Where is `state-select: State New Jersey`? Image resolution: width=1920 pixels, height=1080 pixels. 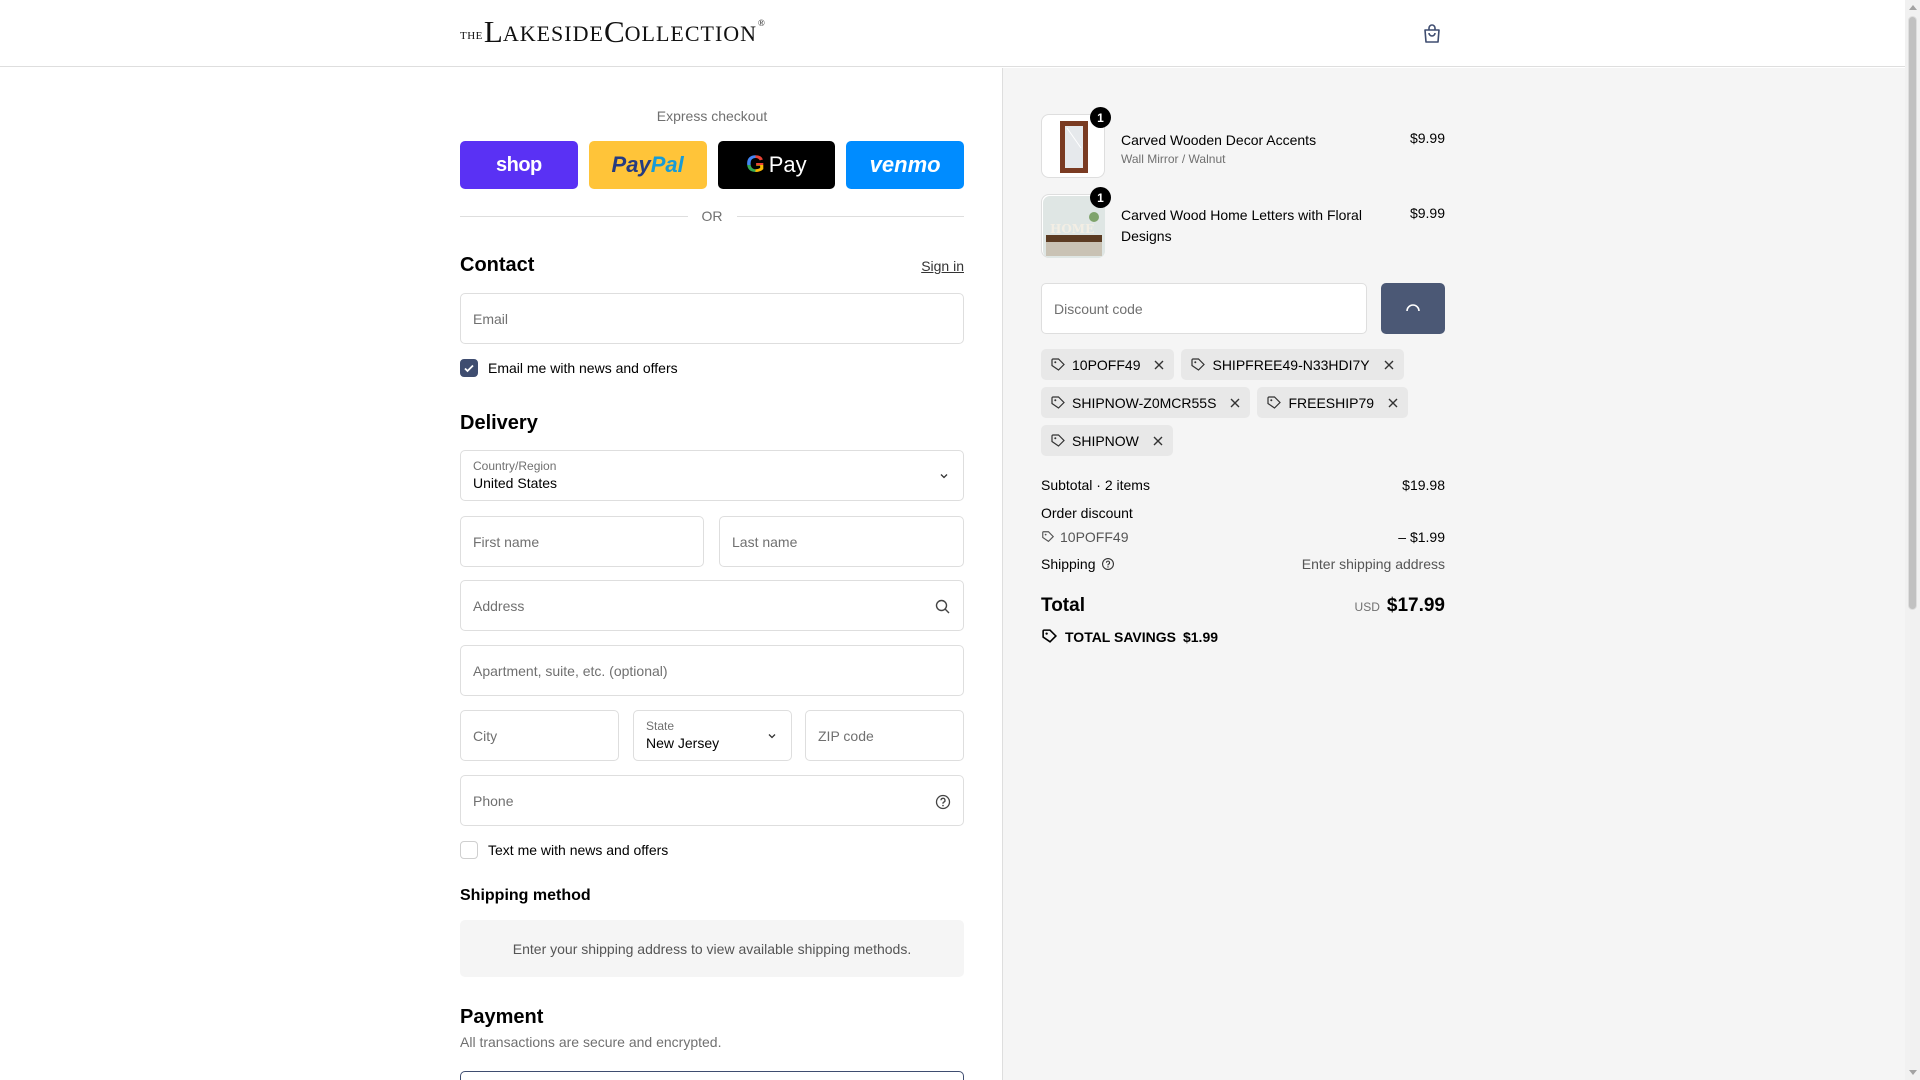 state-select: State New Jersey is located at coordinates (712, 735).